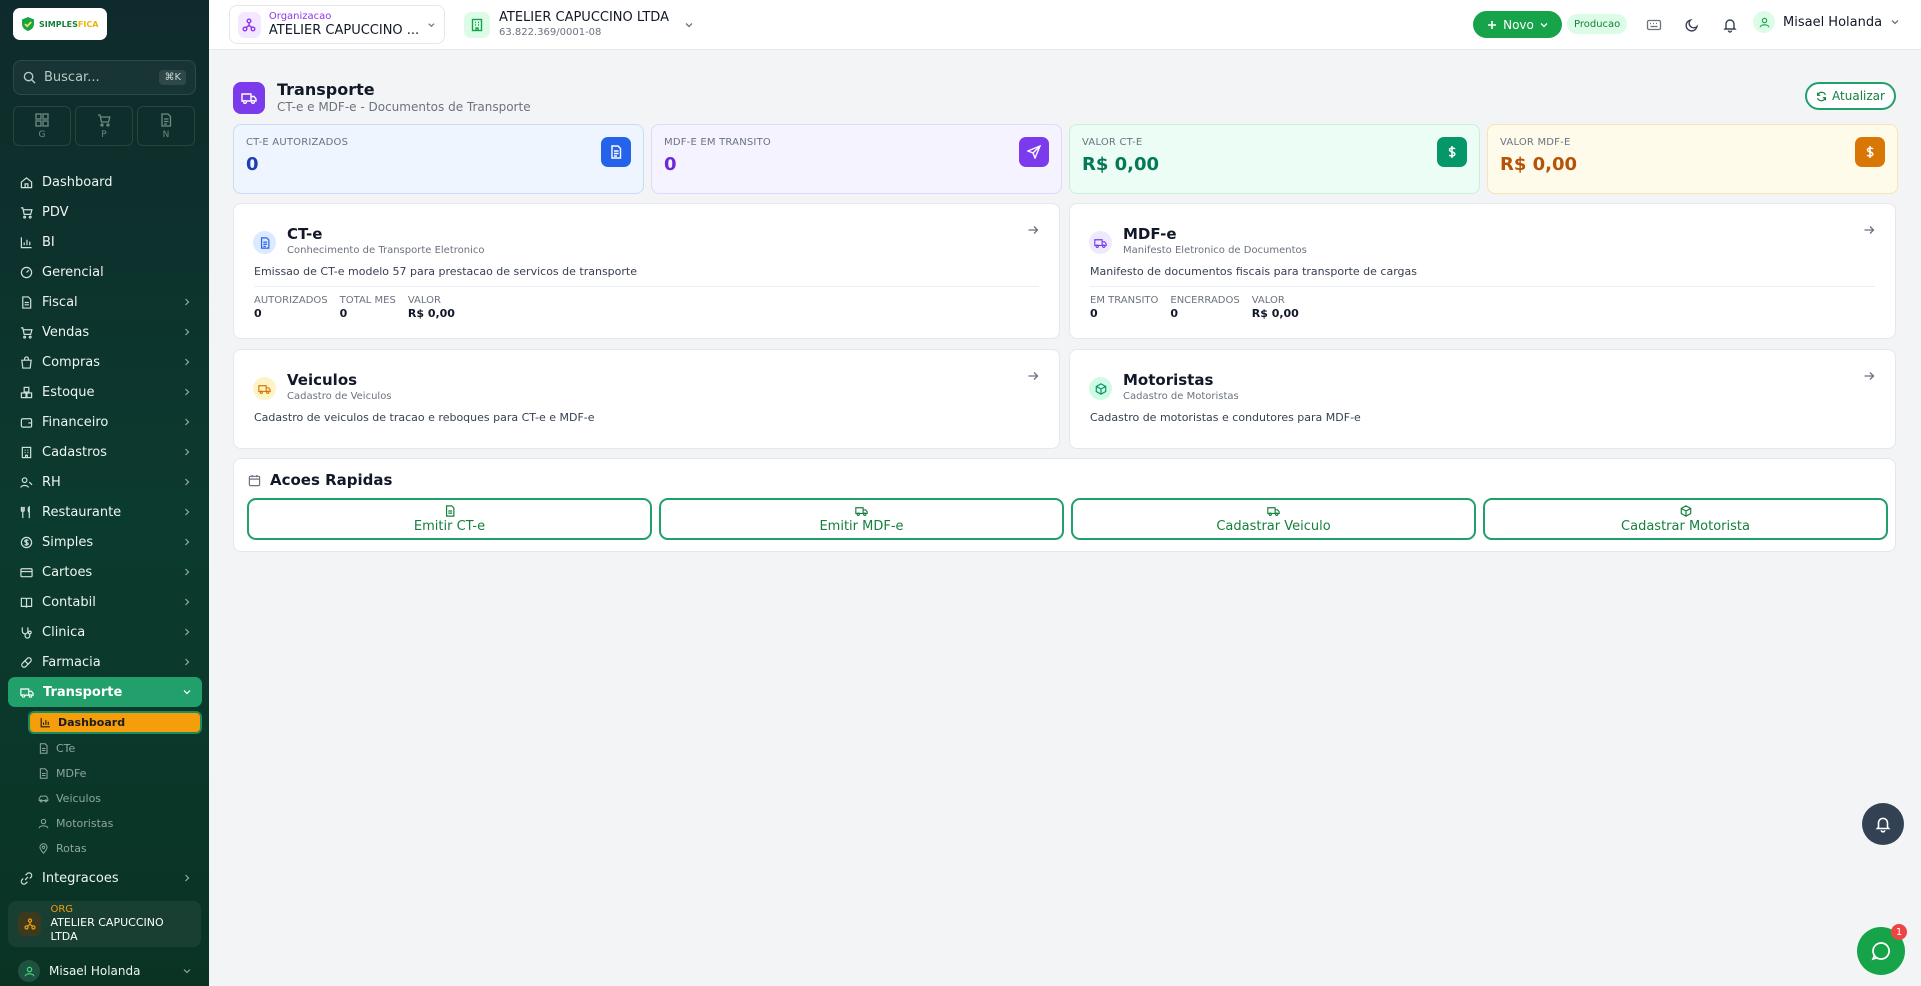  Describe the element at coordinates (105, 878) in the screenshot. I see `sidebar-item-integracoes: Integracoes` at that location.